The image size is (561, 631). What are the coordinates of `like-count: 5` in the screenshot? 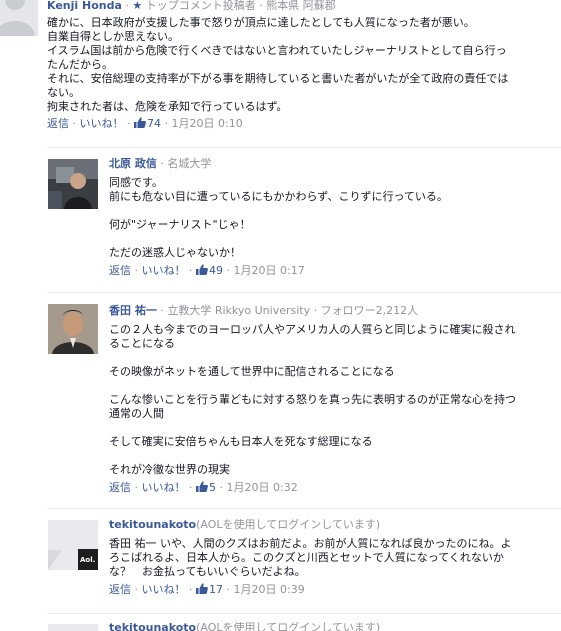 It's located at (206, 487).